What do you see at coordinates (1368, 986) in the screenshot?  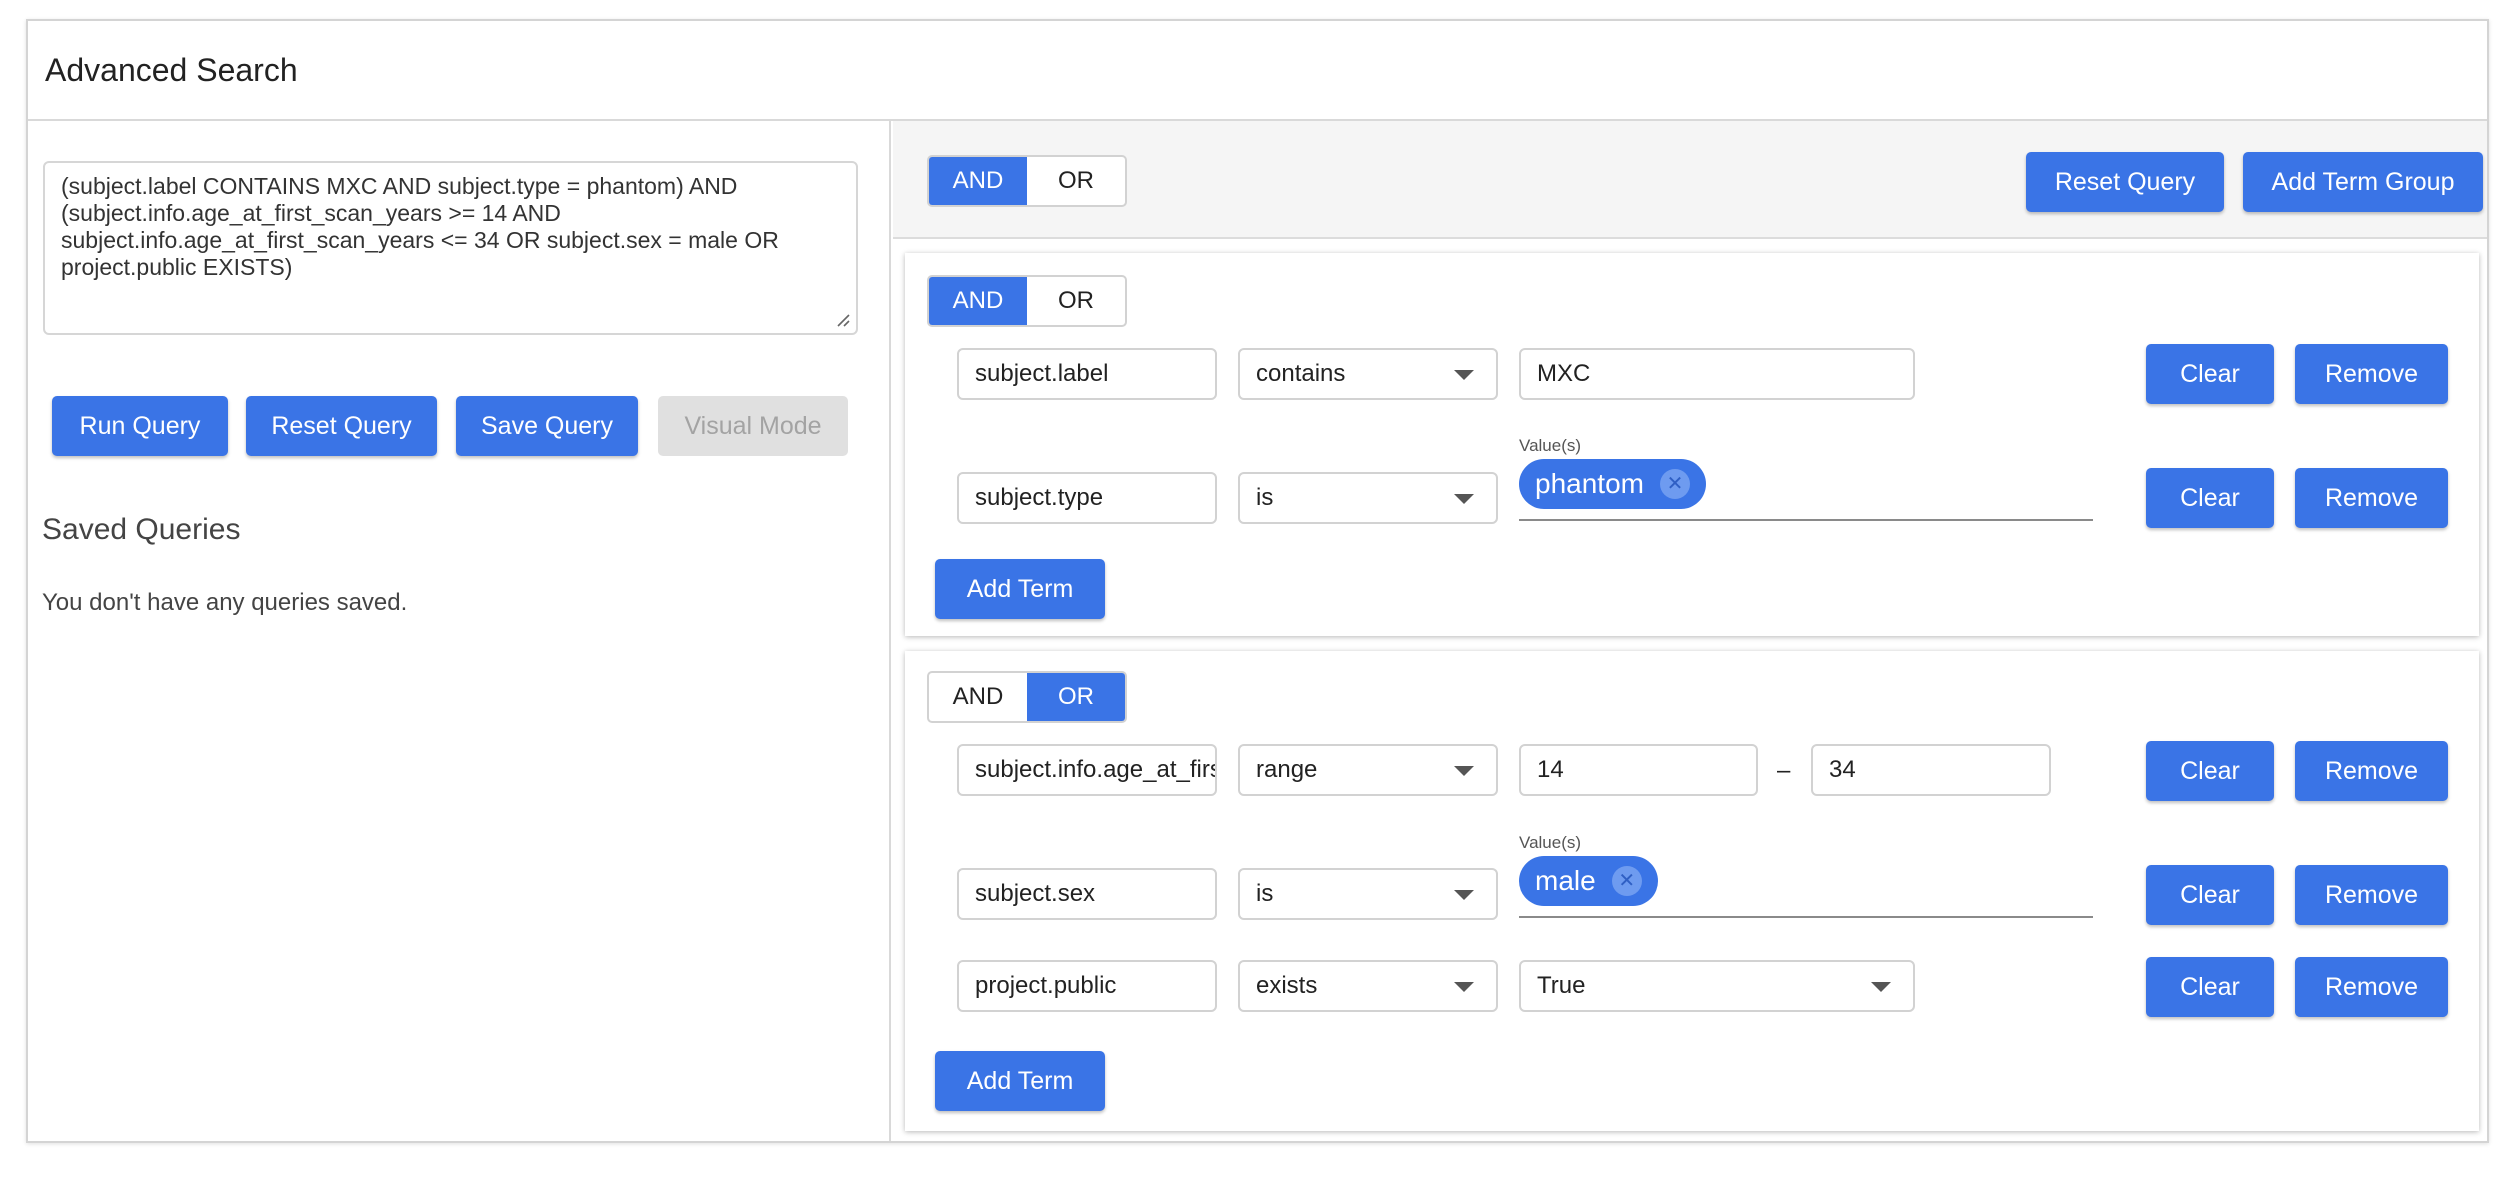 I see `term-operator-select: exists` at bounding box center [1368, 986].